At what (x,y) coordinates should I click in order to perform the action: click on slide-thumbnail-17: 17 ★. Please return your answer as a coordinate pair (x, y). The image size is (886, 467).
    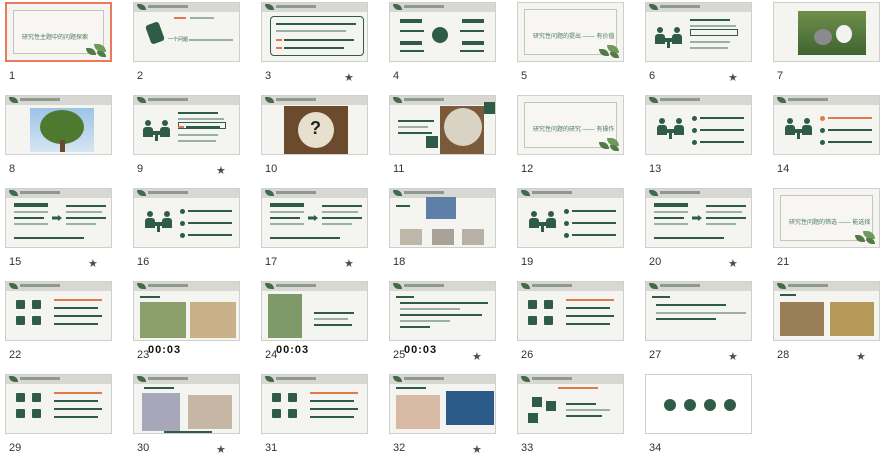
    Looking at the image, I should click on (320, 234).